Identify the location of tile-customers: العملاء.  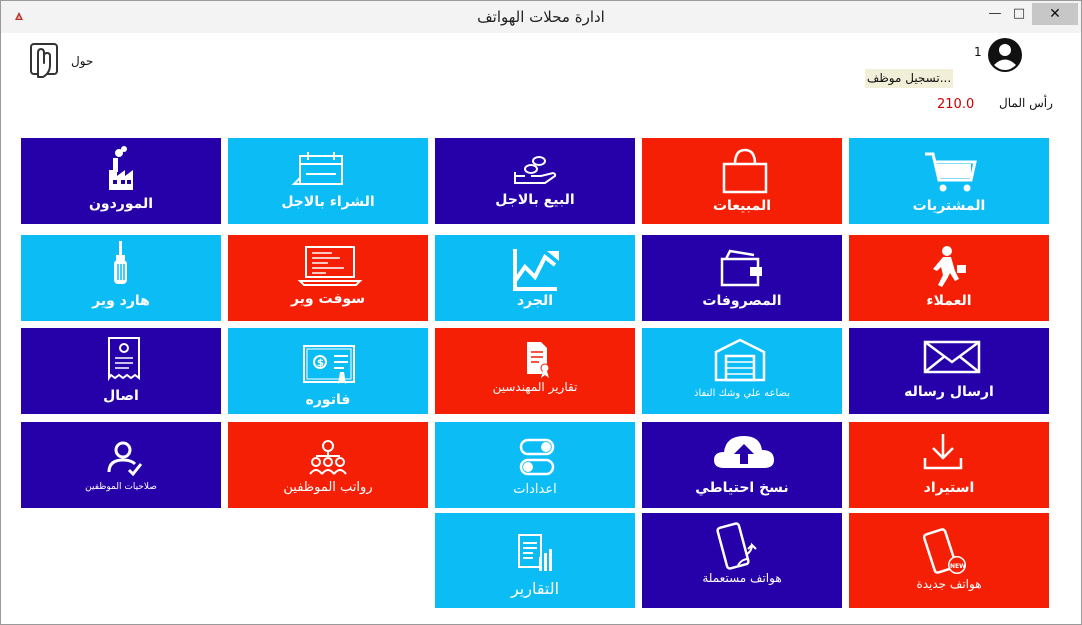
(949, 278).